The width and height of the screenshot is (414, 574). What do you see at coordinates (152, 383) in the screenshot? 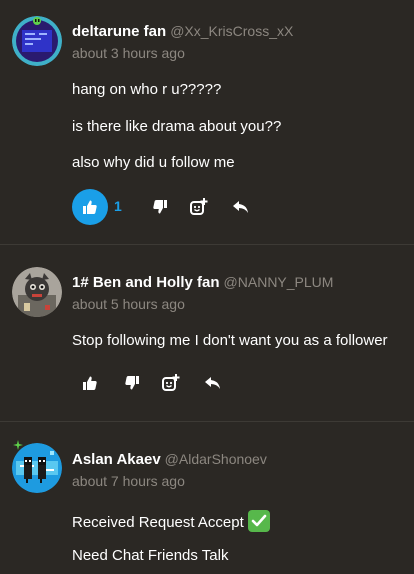
I see `comment-actions` at bounding box center [152, 383].